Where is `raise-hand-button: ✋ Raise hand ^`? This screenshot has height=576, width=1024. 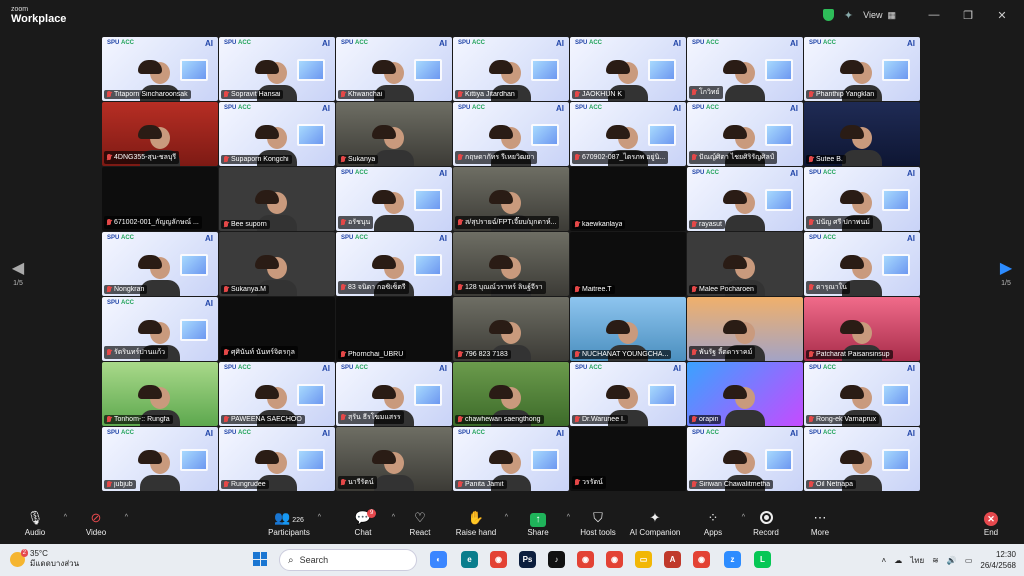 raise-hand-button: ✋ Raise hand ^ is located at coordinates (477, 523).